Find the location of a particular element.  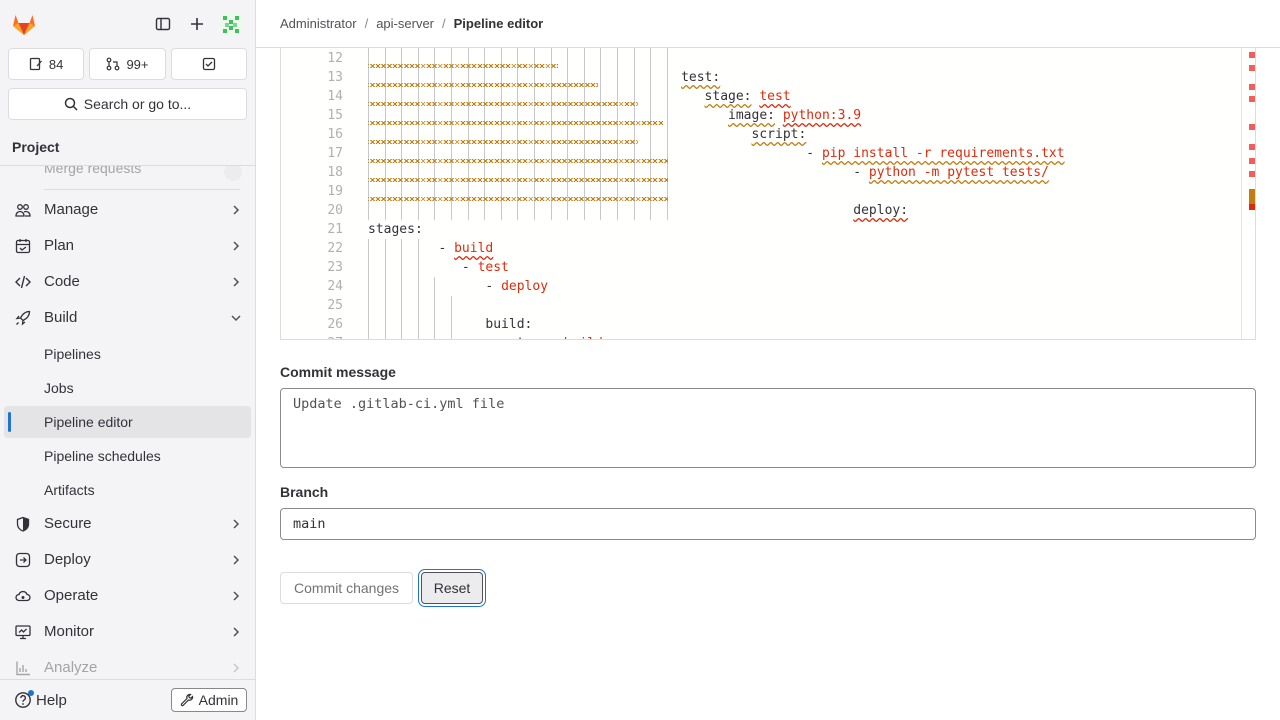

code-line: stage: build is located at coordinates (485, 336).